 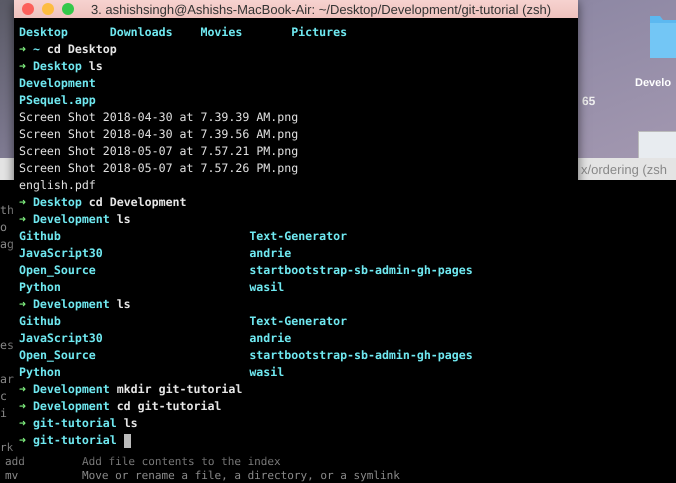 What do you see at coordinates (137, 202) in the screenshot?
I see `command-text: cd Development` at bounding box center [137, 202].